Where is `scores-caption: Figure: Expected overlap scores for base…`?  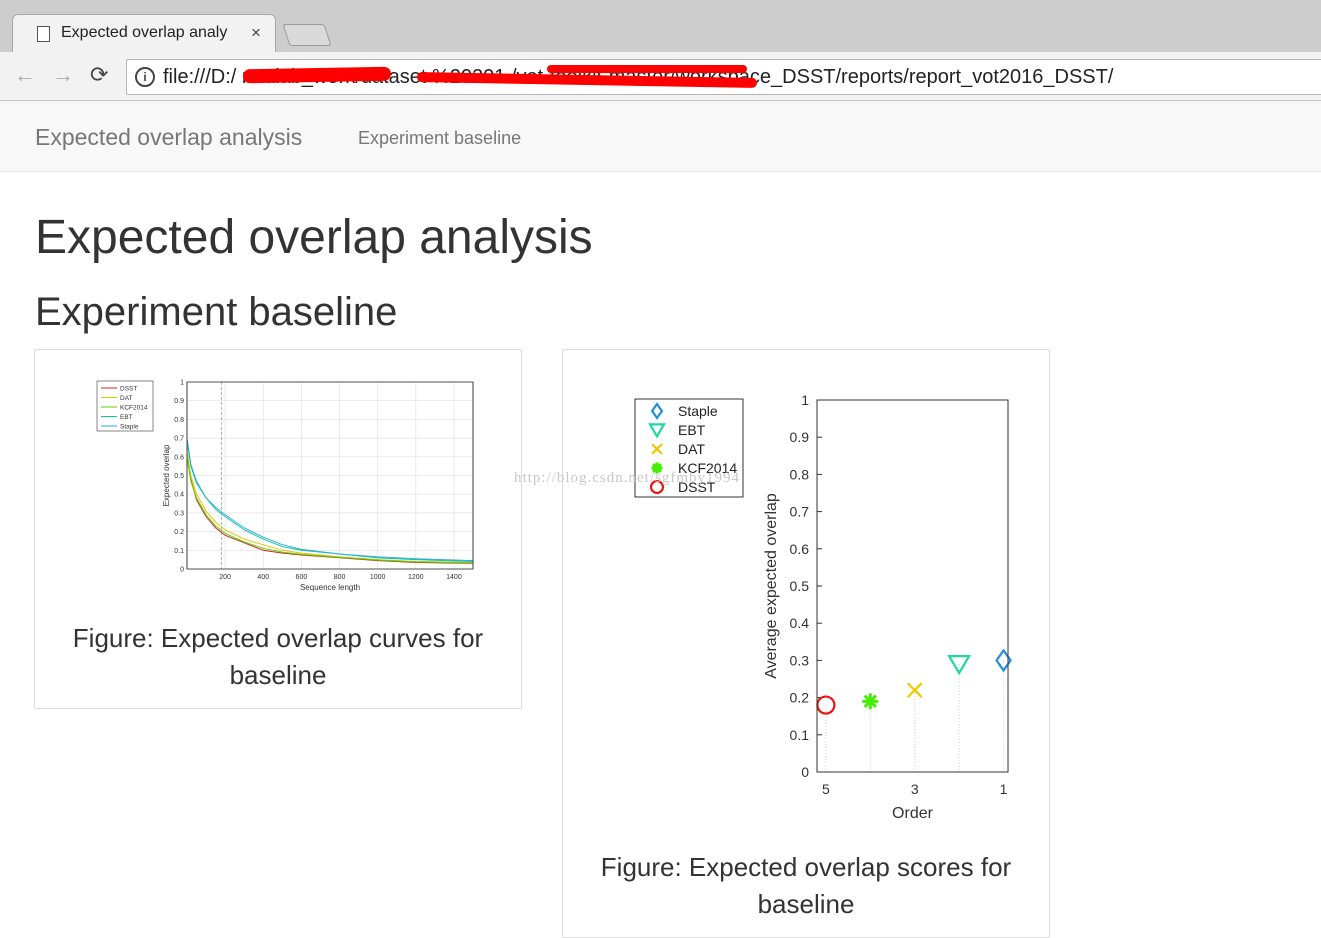
scores-caption: Figure: Expected overlap scores for base… is located at coordinates (806, 886).